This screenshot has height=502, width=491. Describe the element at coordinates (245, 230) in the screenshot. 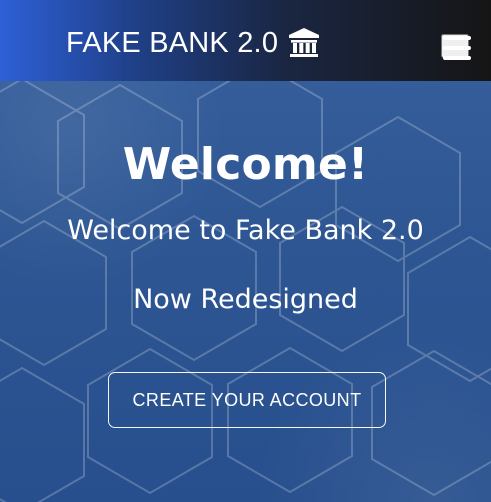

I see `welcome-subheading: Welcome to Fake Bank 2.0` at that location.